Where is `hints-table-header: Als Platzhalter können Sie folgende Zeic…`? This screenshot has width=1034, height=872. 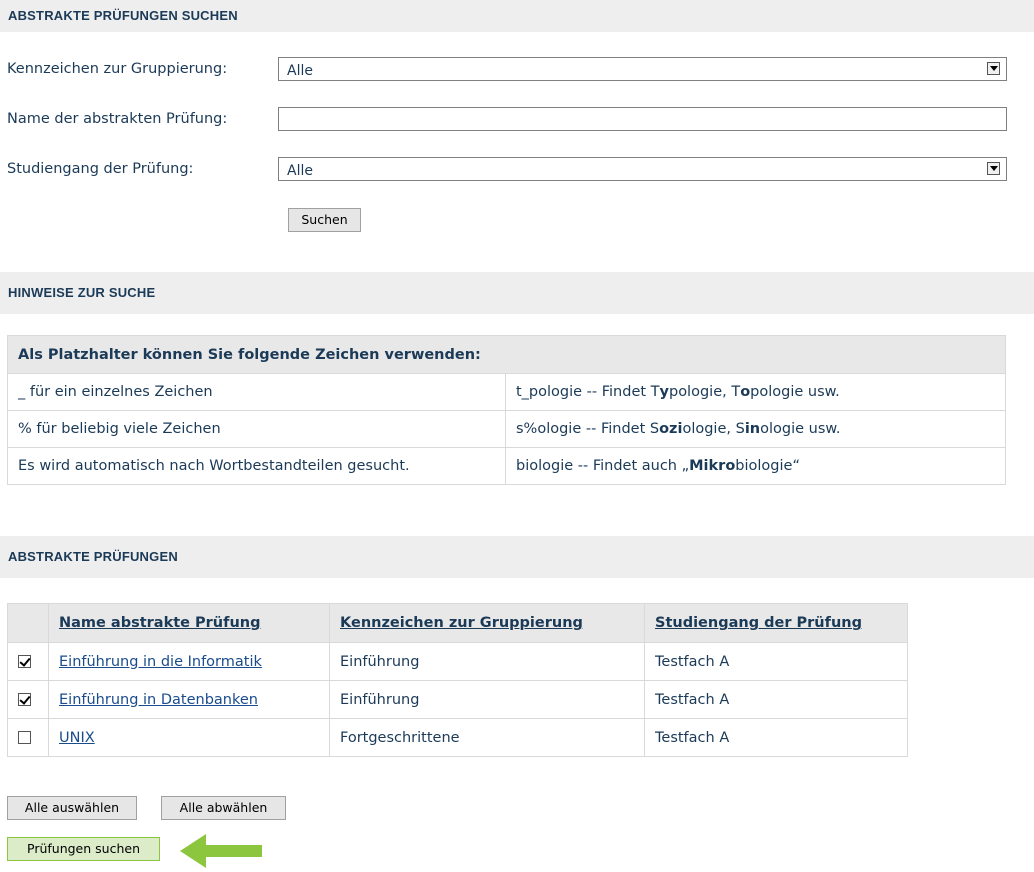 hints-table-header: Als Platzhalter können Sie folgende Zeic… is located at coordinates (506, 354).